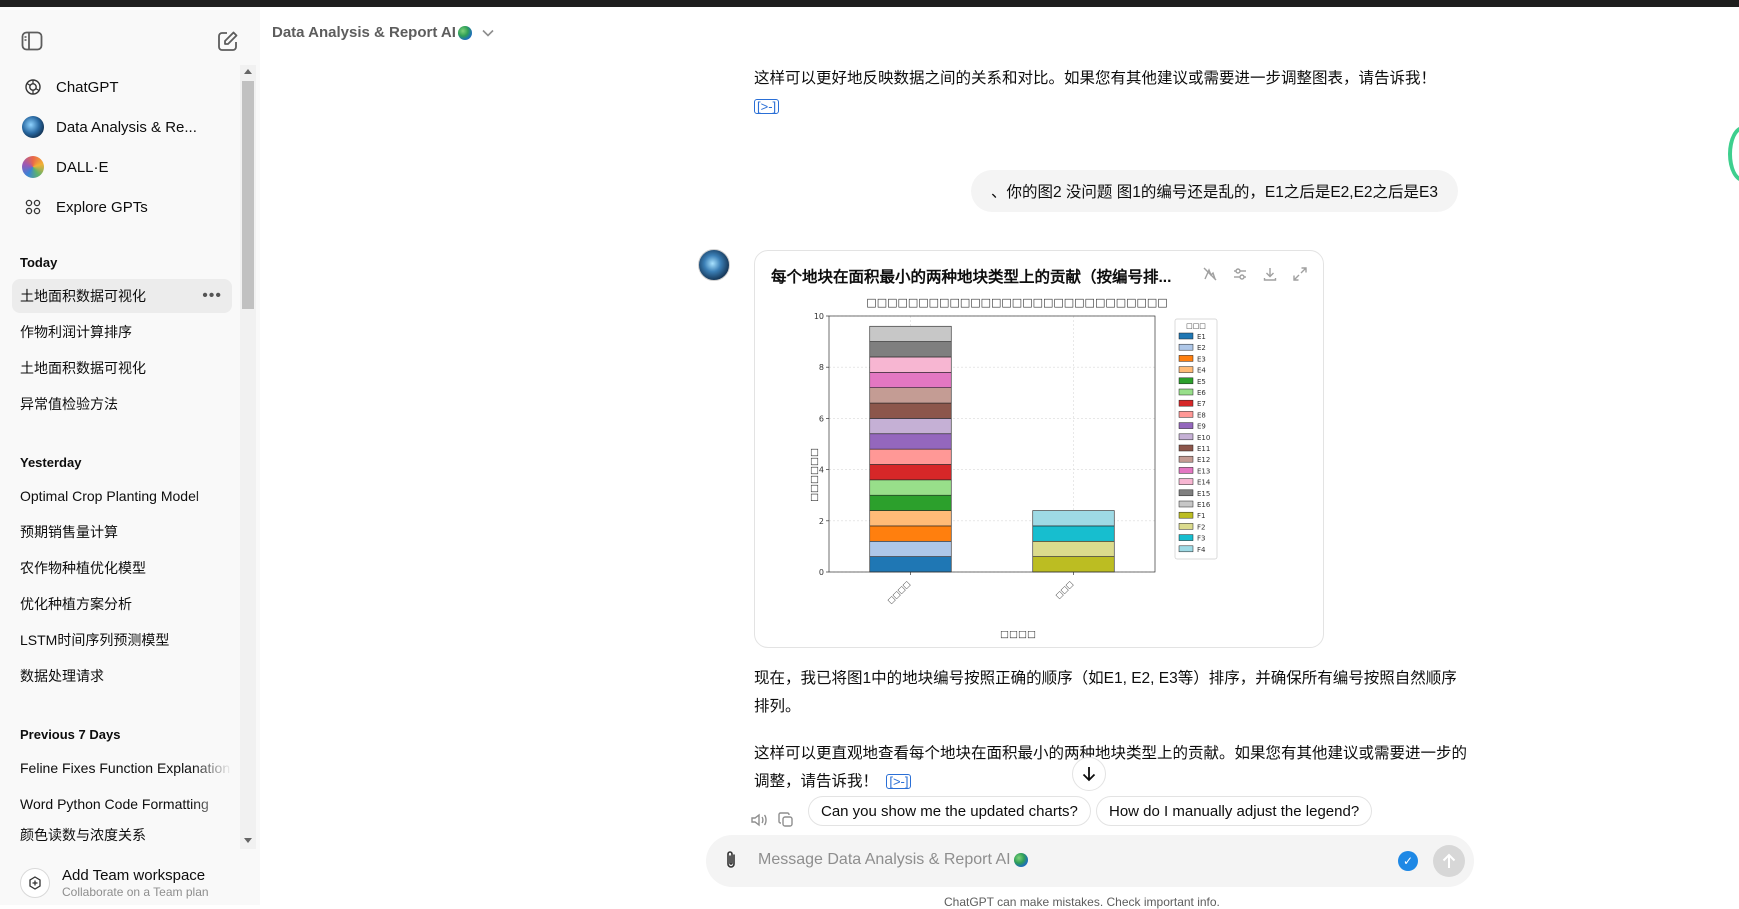  Describe the element at coordinates (122, 404) in the screenshot. I see `history-item: 异常值检验方法` at that location.